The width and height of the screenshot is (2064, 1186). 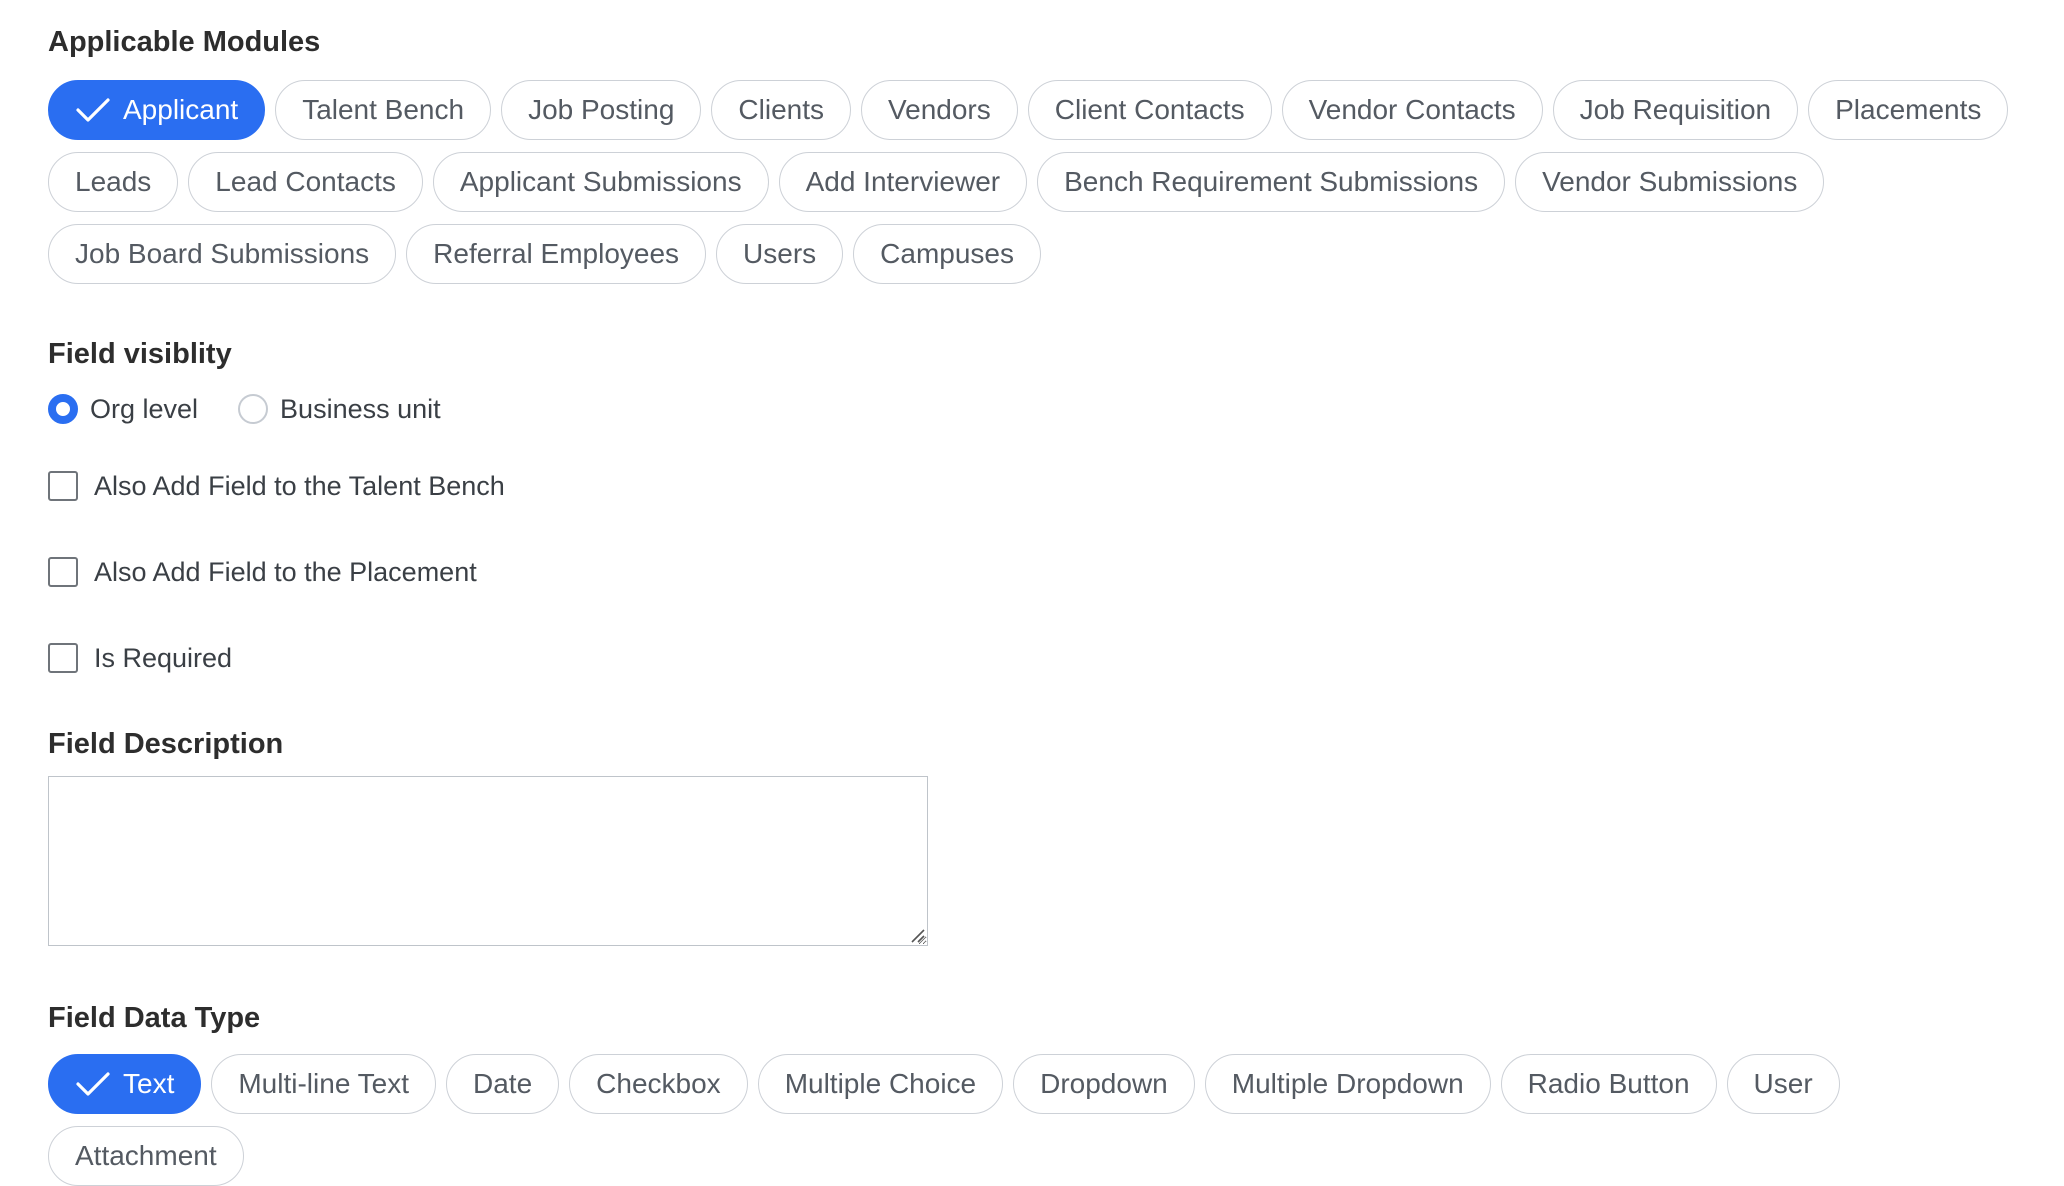 I want to click on type-chip-checkbox: Checkbox, so click(x=658, y=1084).